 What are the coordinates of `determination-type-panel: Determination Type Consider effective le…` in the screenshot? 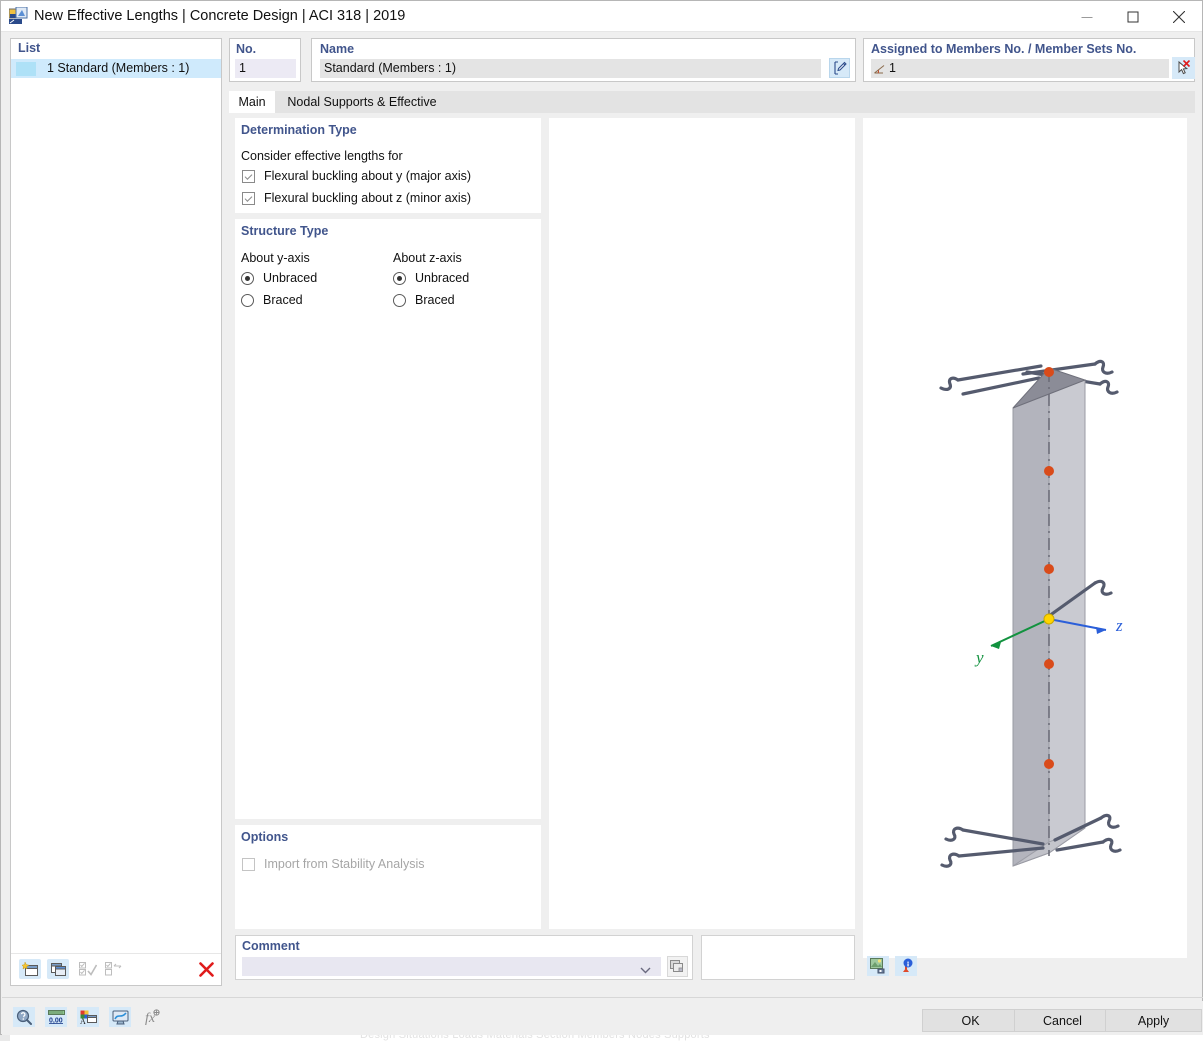 It's located at (388, 165).